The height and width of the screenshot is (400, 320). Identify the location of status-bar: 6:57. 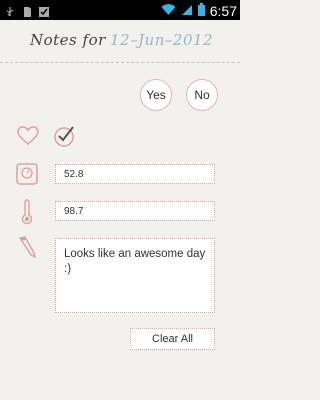
(120, 10).